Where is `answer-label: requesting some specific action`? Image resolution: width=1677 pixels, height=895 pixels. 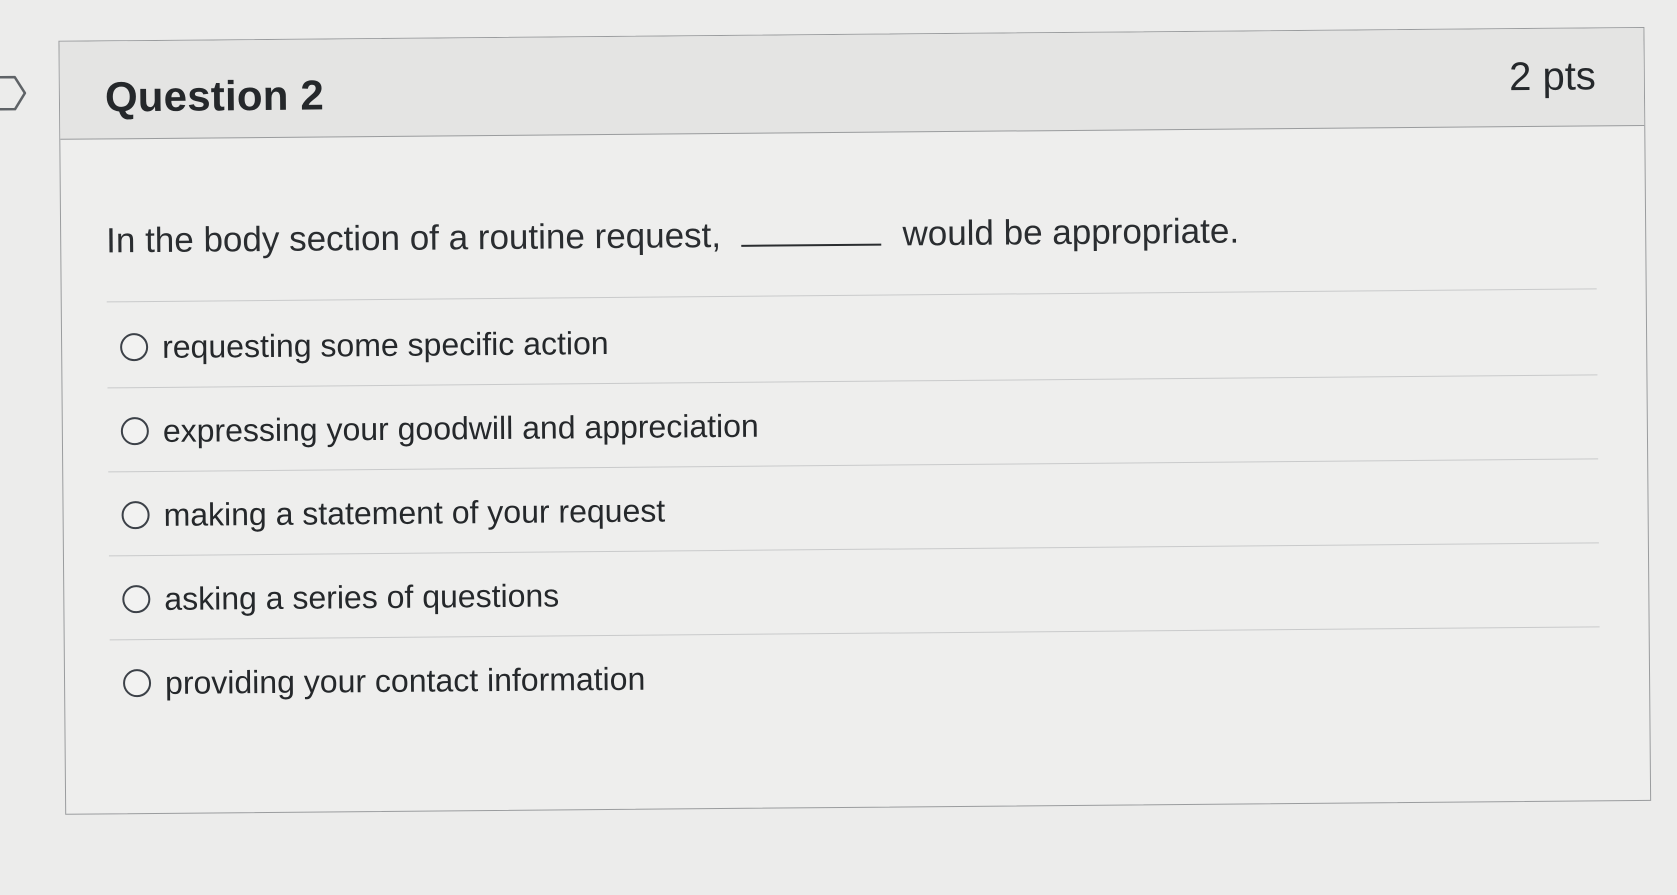 answer-label: requesting some specific action is located at coordinates (385, 344).